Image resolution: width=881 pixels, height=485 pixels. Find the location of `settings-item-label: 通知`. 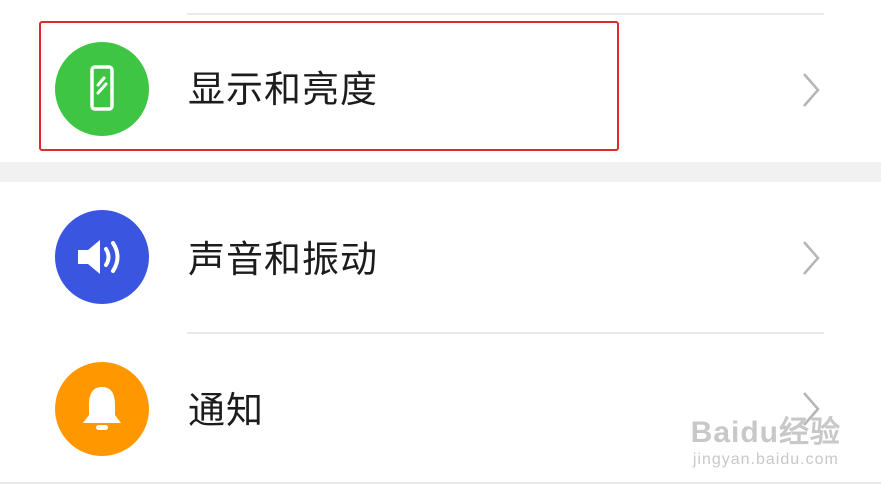

settings-item-label: 通知 is located at coordinates (226, 410).